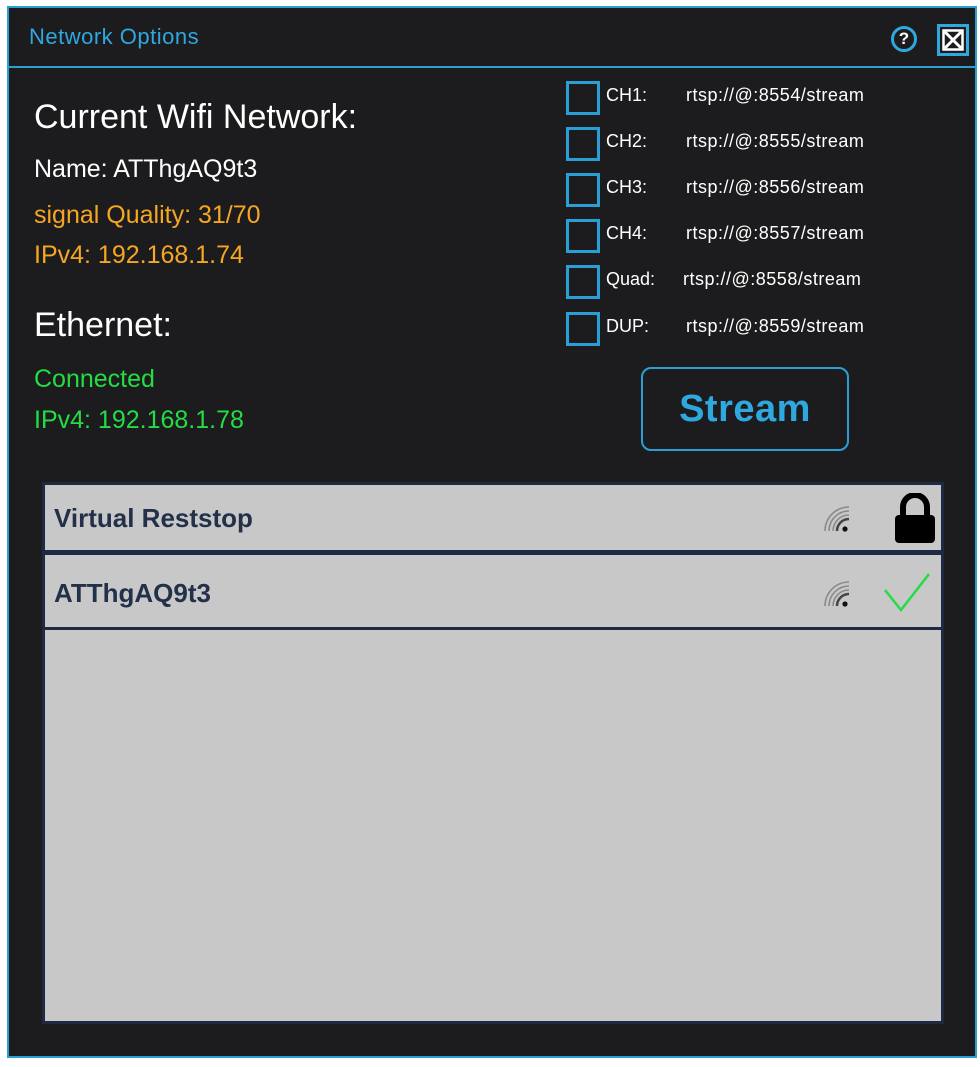 The width and height of the screenshot is (980, 1067). I want to click on lock-icon, so click(915, 518).